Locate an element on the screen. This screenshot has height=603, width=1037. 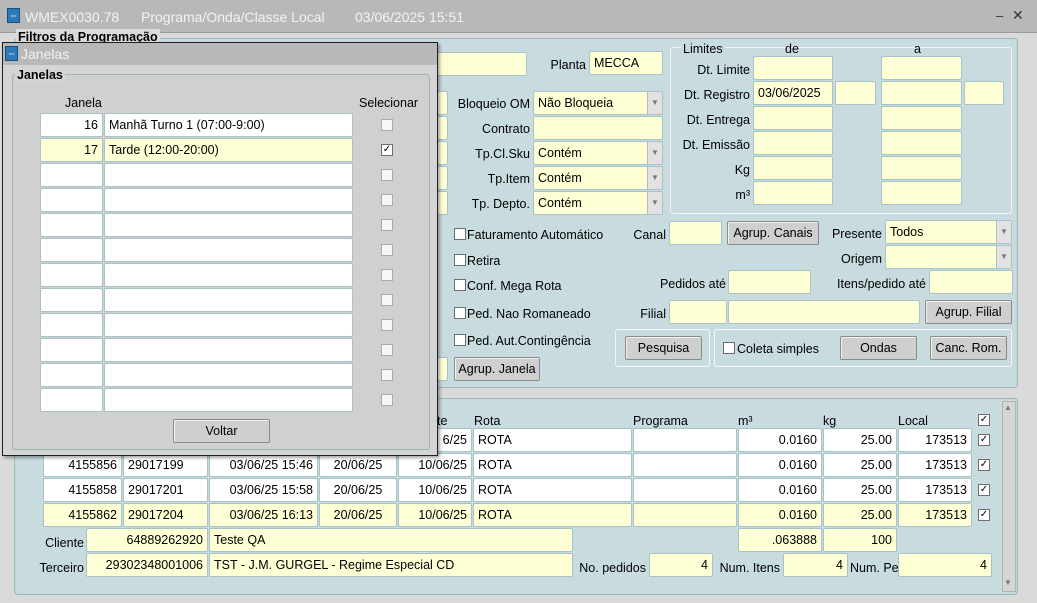
janela-number-cell: 16 is located at coordinates (71, 125).